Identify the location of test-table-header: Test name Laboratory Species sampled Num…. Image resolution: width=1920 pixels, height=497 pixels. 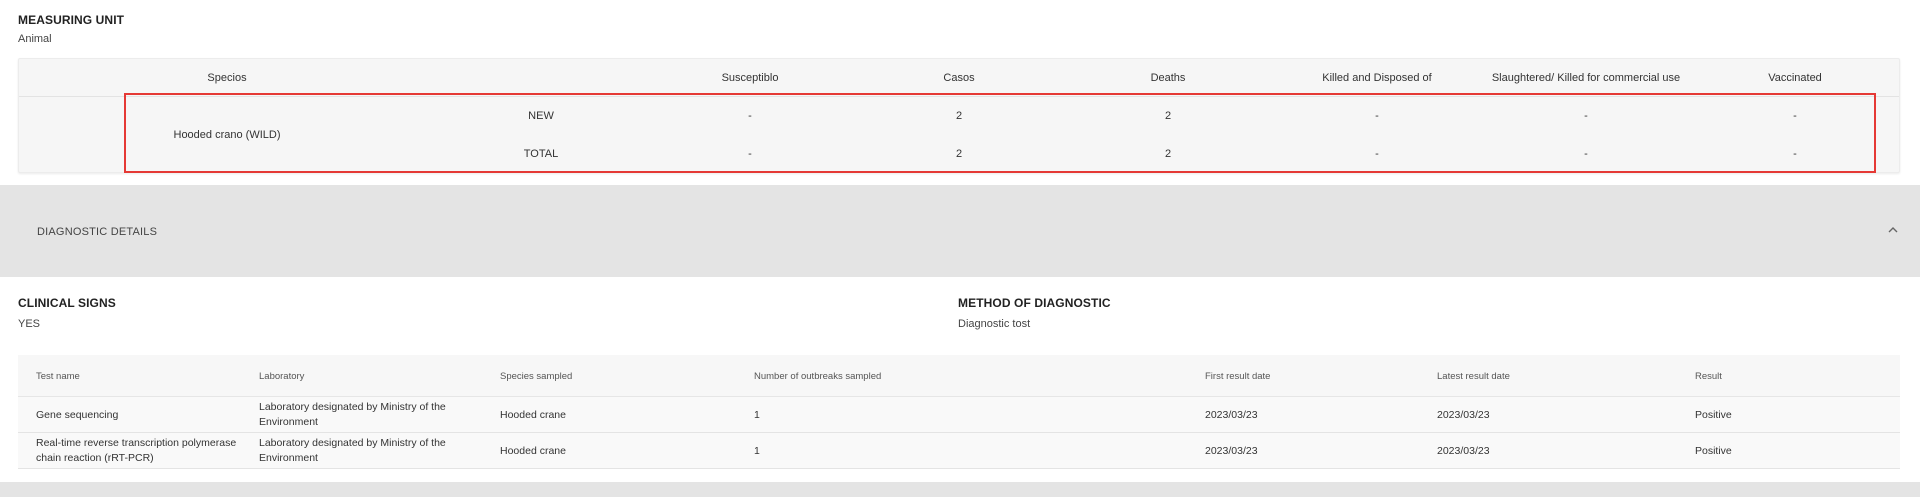
(959, 376).